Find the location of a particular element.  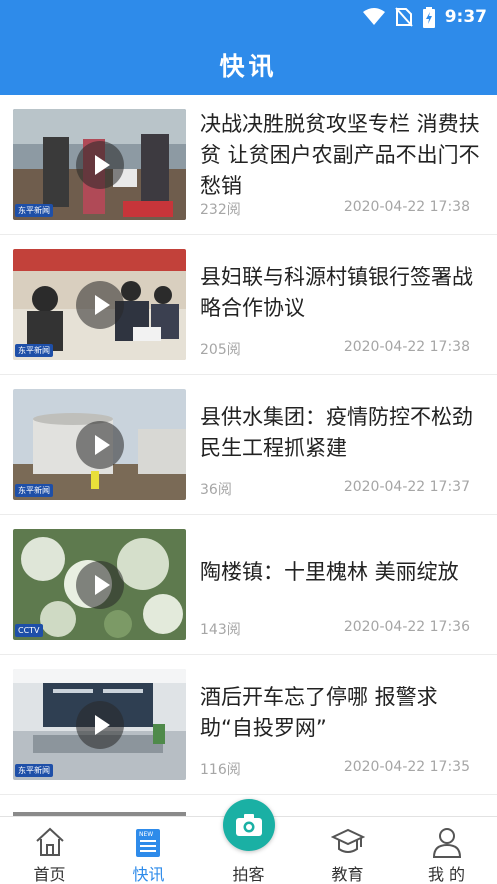

tab-home: 首页 is located at coordinates (49, 850).